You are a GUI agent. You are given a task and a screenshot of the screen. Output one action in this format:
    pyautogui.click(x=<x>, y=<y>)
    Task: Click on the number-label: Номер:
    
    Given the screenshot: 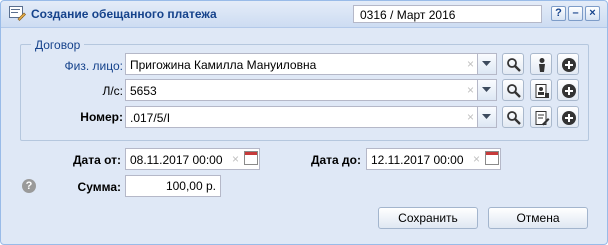 What is the action you would take?
    pyautogui.click(x=101, y=117)
    